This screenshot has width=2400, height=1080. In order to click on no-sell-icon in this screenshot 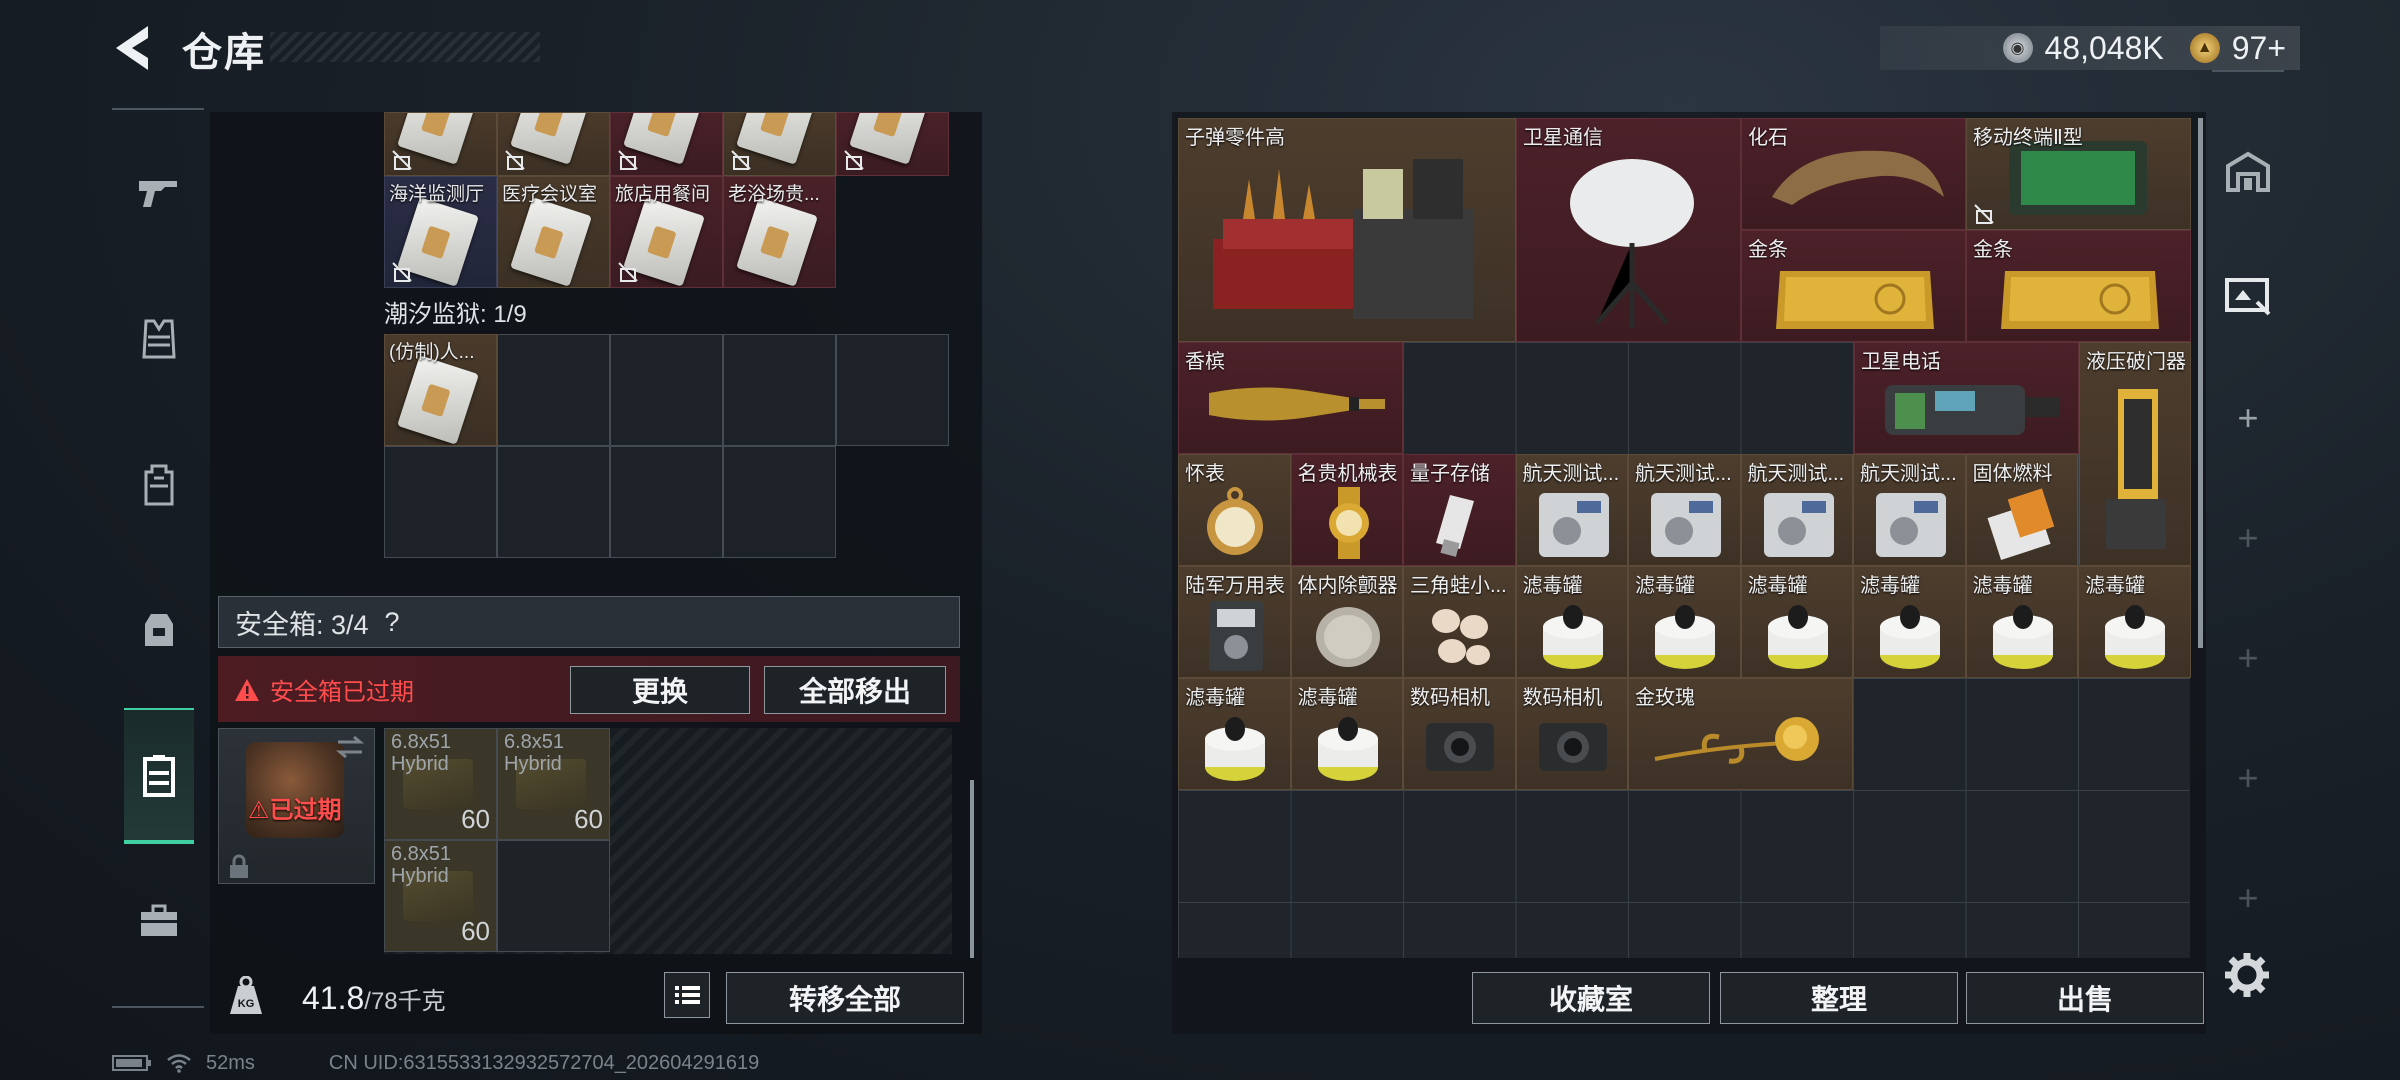, I will do `click(854, 160)`.